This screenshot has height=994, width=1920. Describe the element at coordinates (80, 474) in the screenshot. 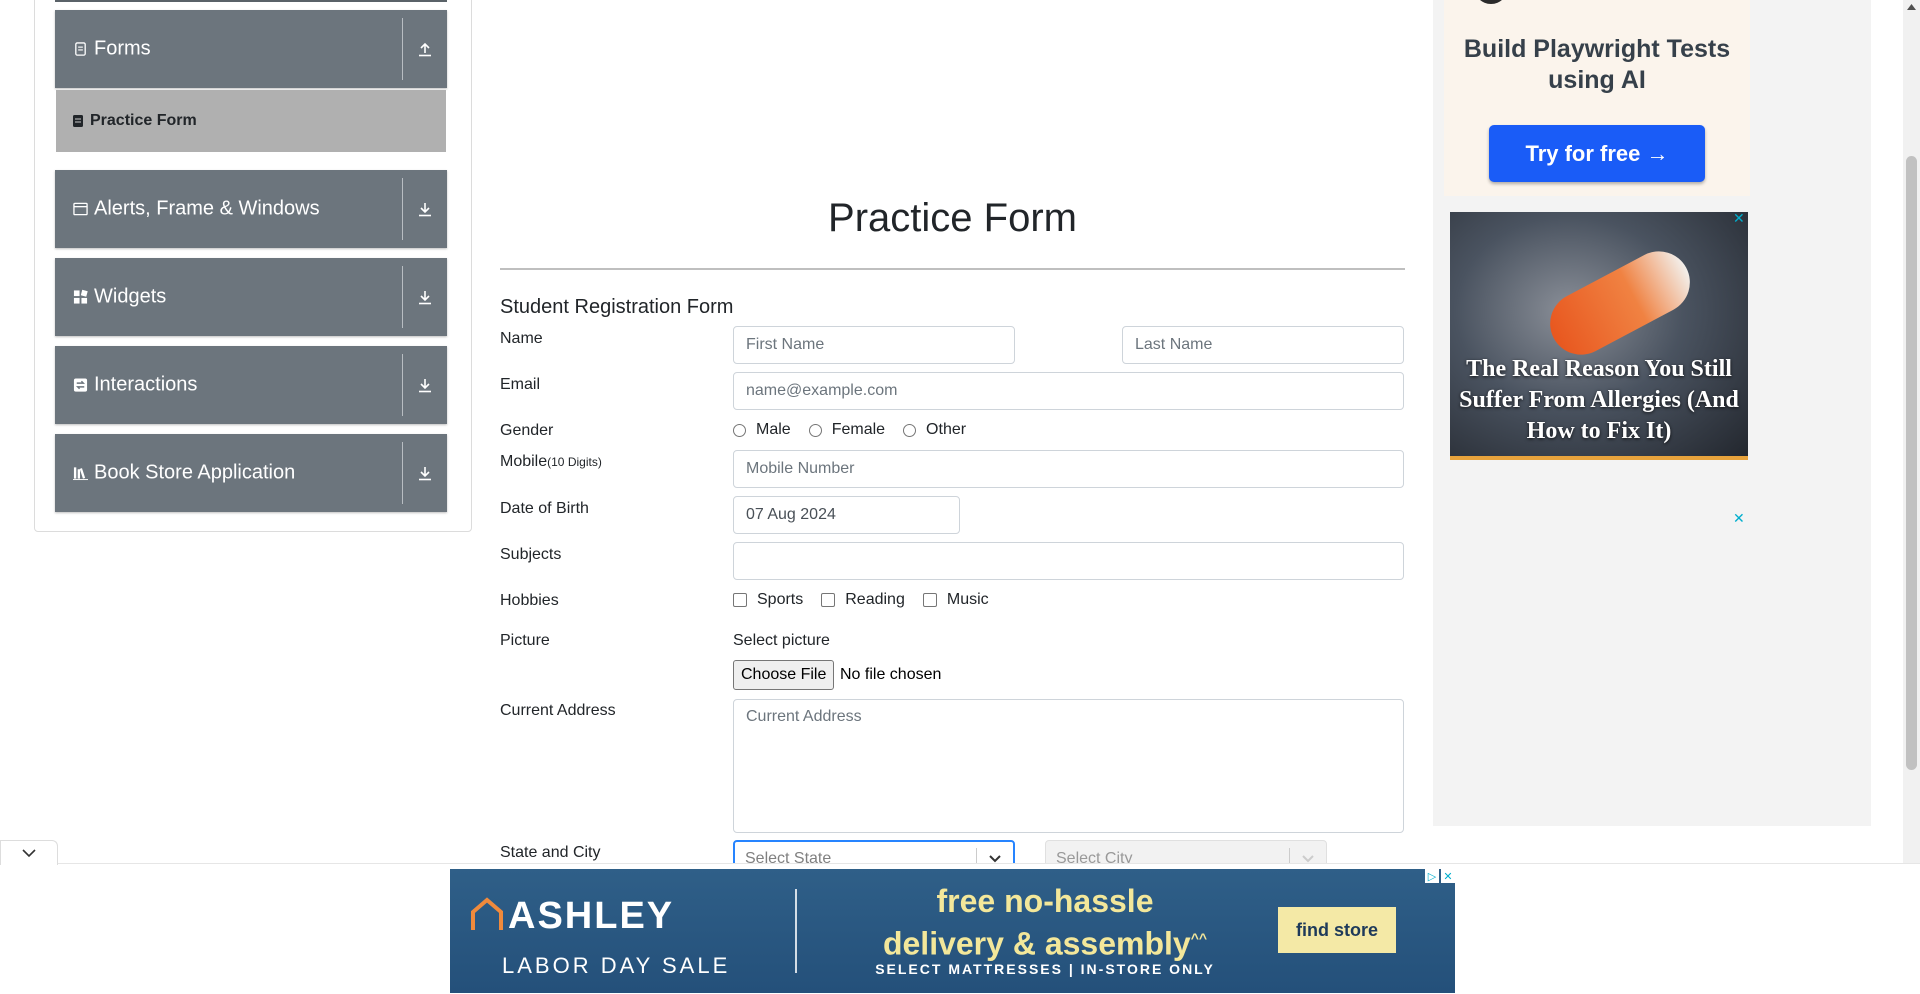

I see `books-icon` at that location.